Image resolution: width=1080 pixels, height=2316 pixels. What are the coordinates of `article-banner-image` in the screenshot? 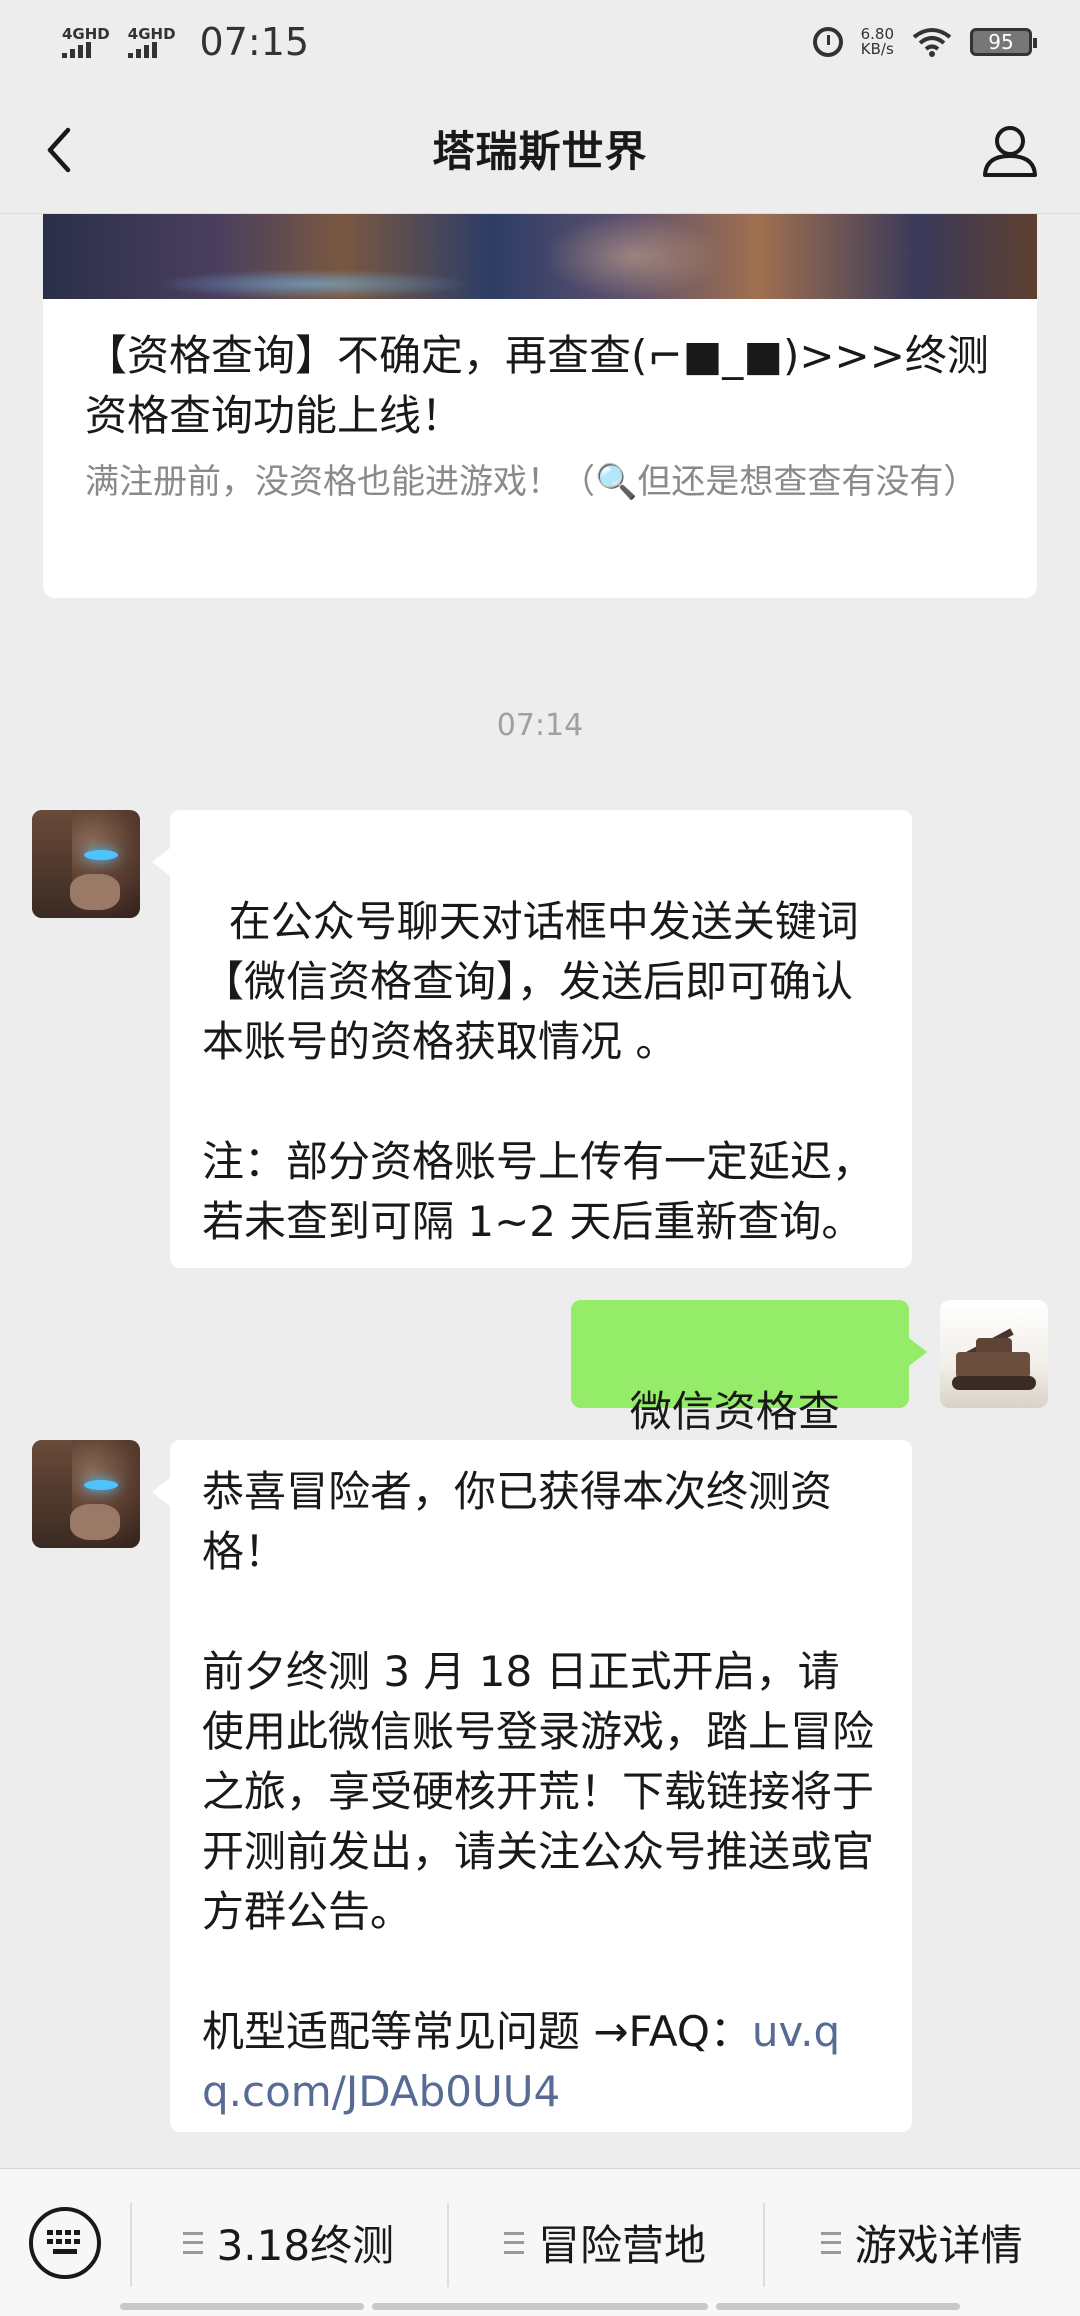 It's located at (540, 256).